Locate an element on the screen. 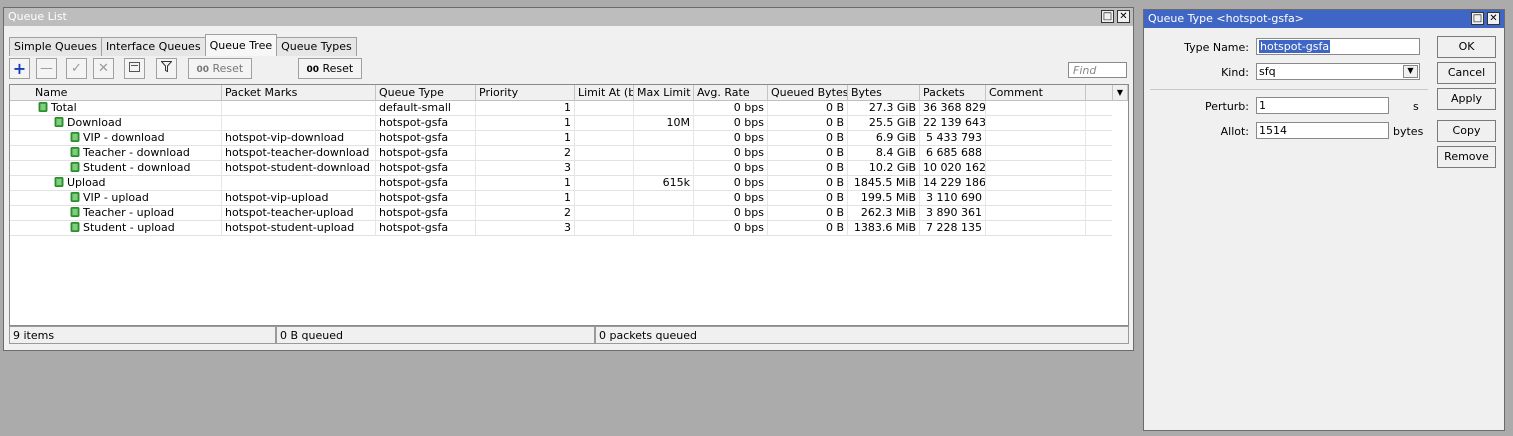  col-header-comment: Comment is located at coordinates (1036, 93).